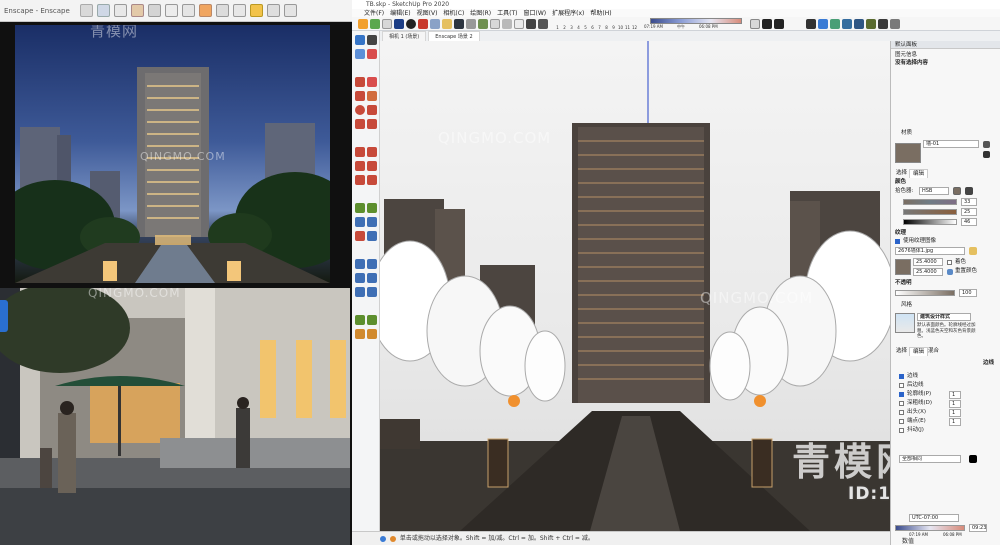 This screenshot has width=1000, height=545. I want to click on materials-icon, so click(256, 10).